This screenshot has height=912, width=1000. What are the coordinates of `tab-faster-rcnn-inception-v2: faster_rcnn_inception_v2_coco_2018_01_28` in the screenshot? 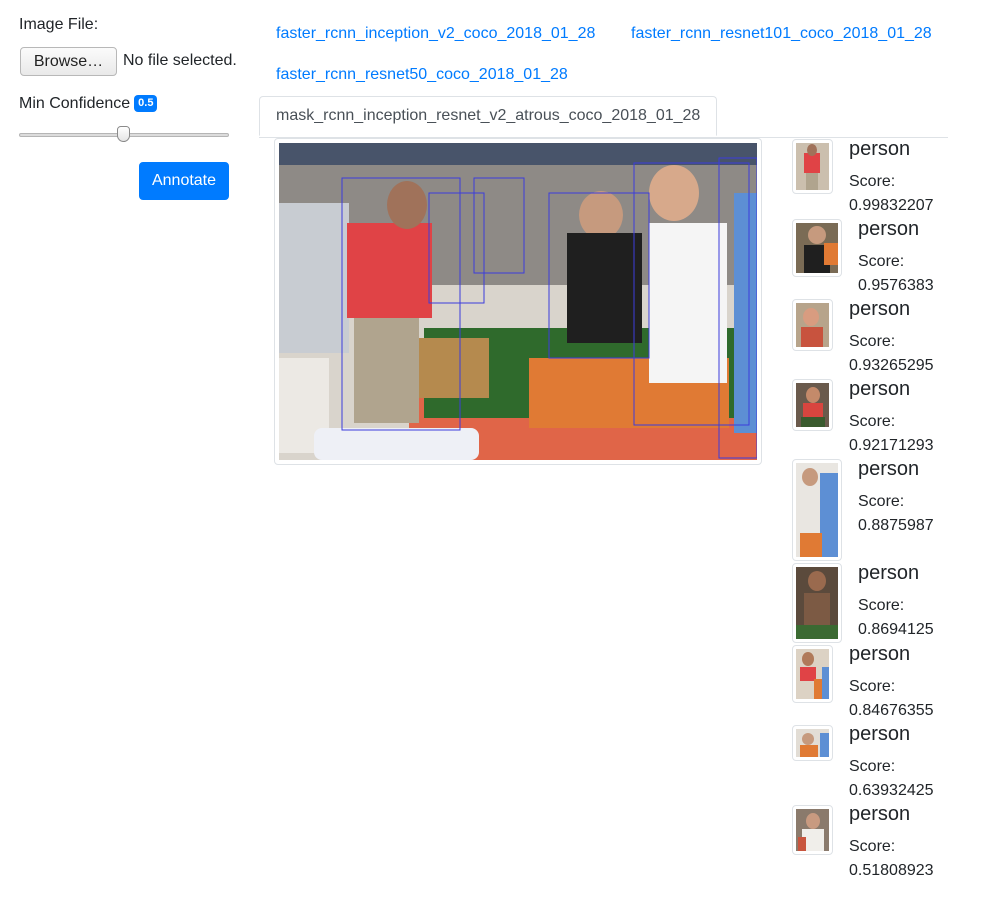 It's located at (435, 34).